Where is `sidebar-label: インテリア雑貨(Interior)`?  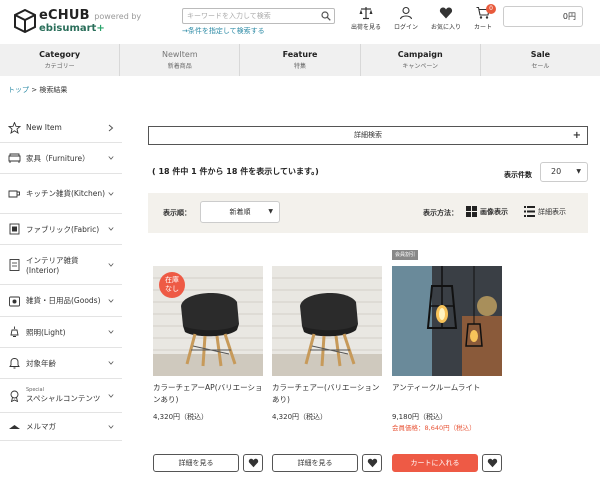
sidebar-label: インテリア雑貨(Interior) is located at coordinates (52, 265).